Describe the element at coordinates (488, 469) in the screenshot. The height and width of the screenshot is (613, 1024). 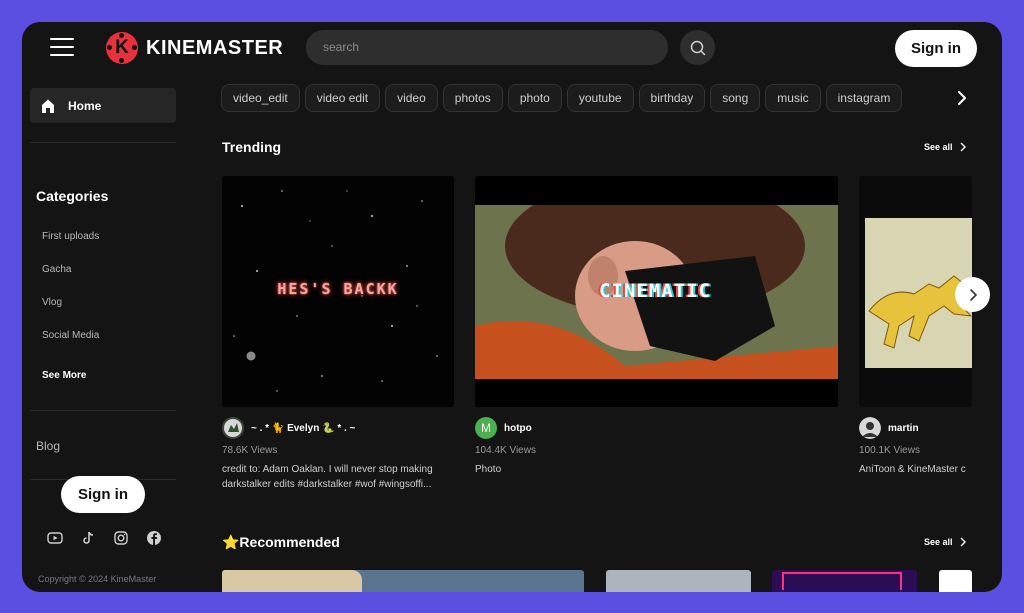
I see `card-description: Photo` at that location.